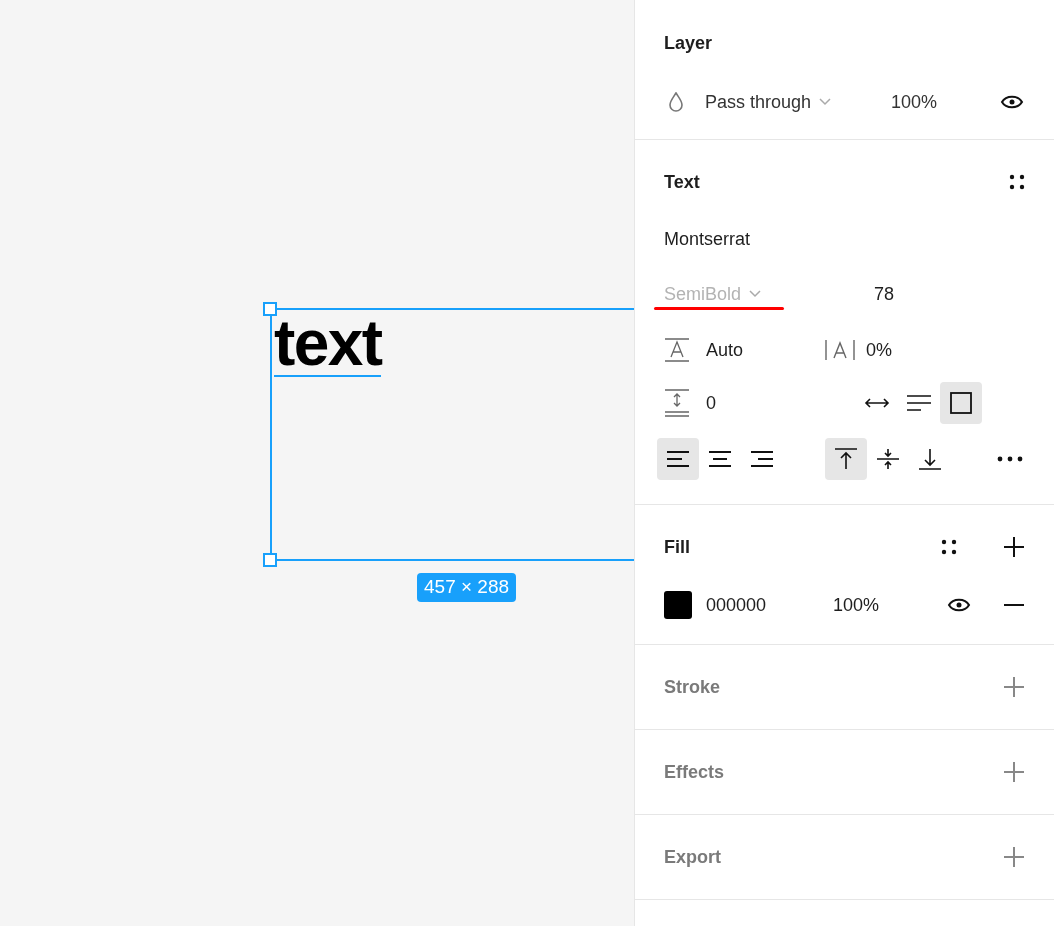 The width and height of the screenshot is (1054, 926). I want to click on line-height-icon, so click(677, 350).